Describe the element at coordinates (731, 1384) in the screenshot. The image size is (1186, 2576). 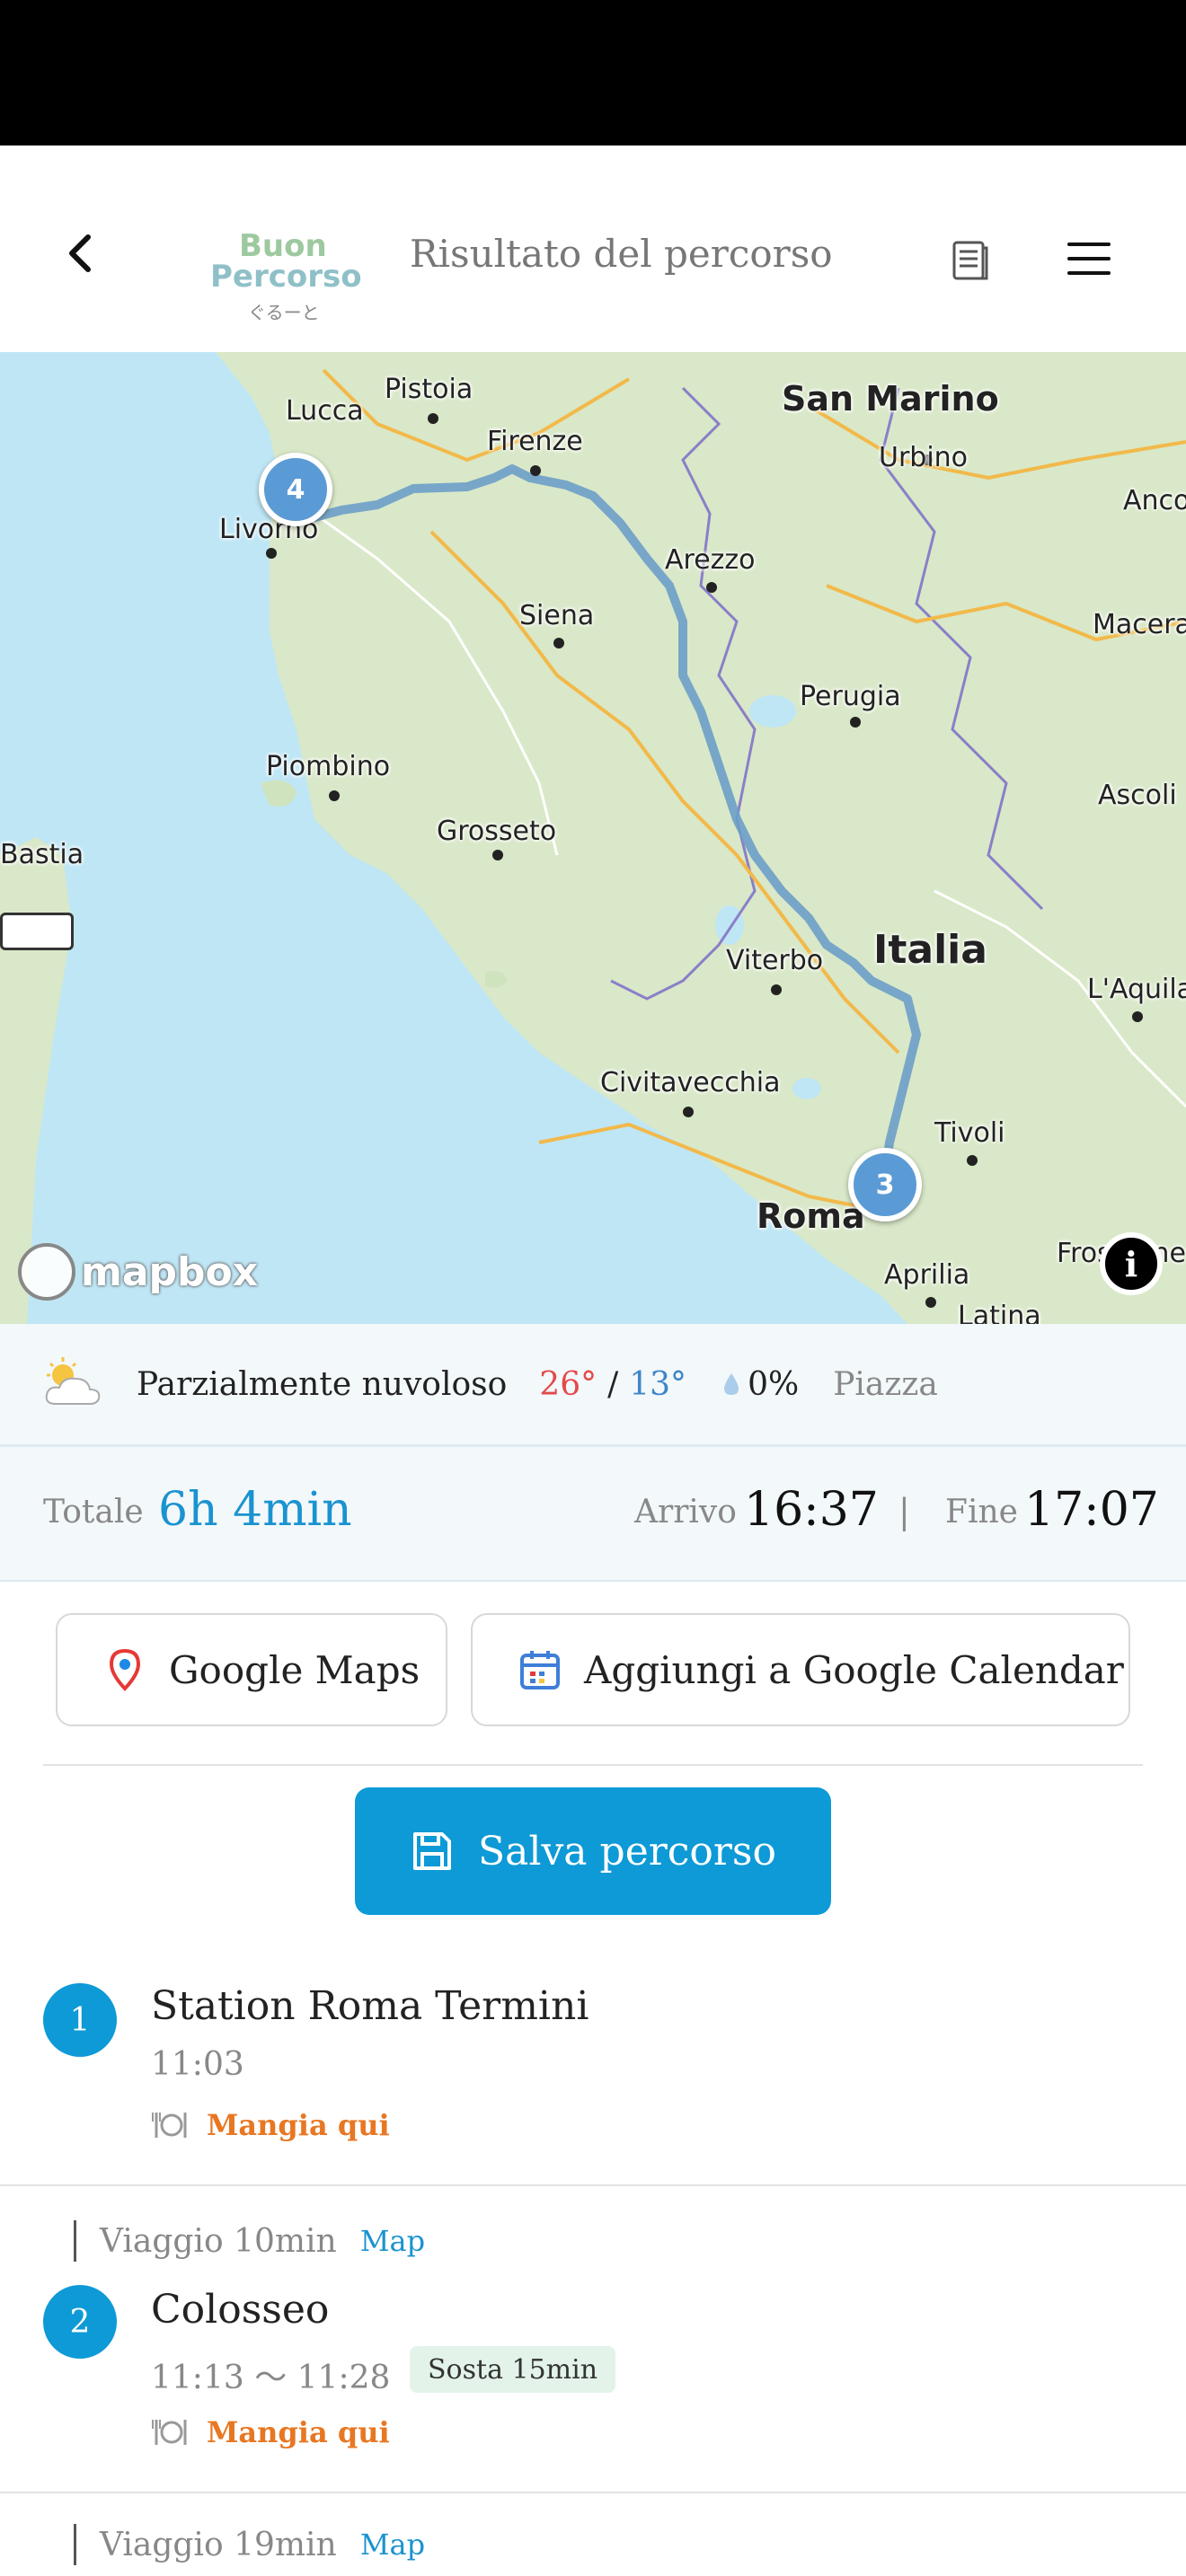
I see `raindrop-icon` at that location.